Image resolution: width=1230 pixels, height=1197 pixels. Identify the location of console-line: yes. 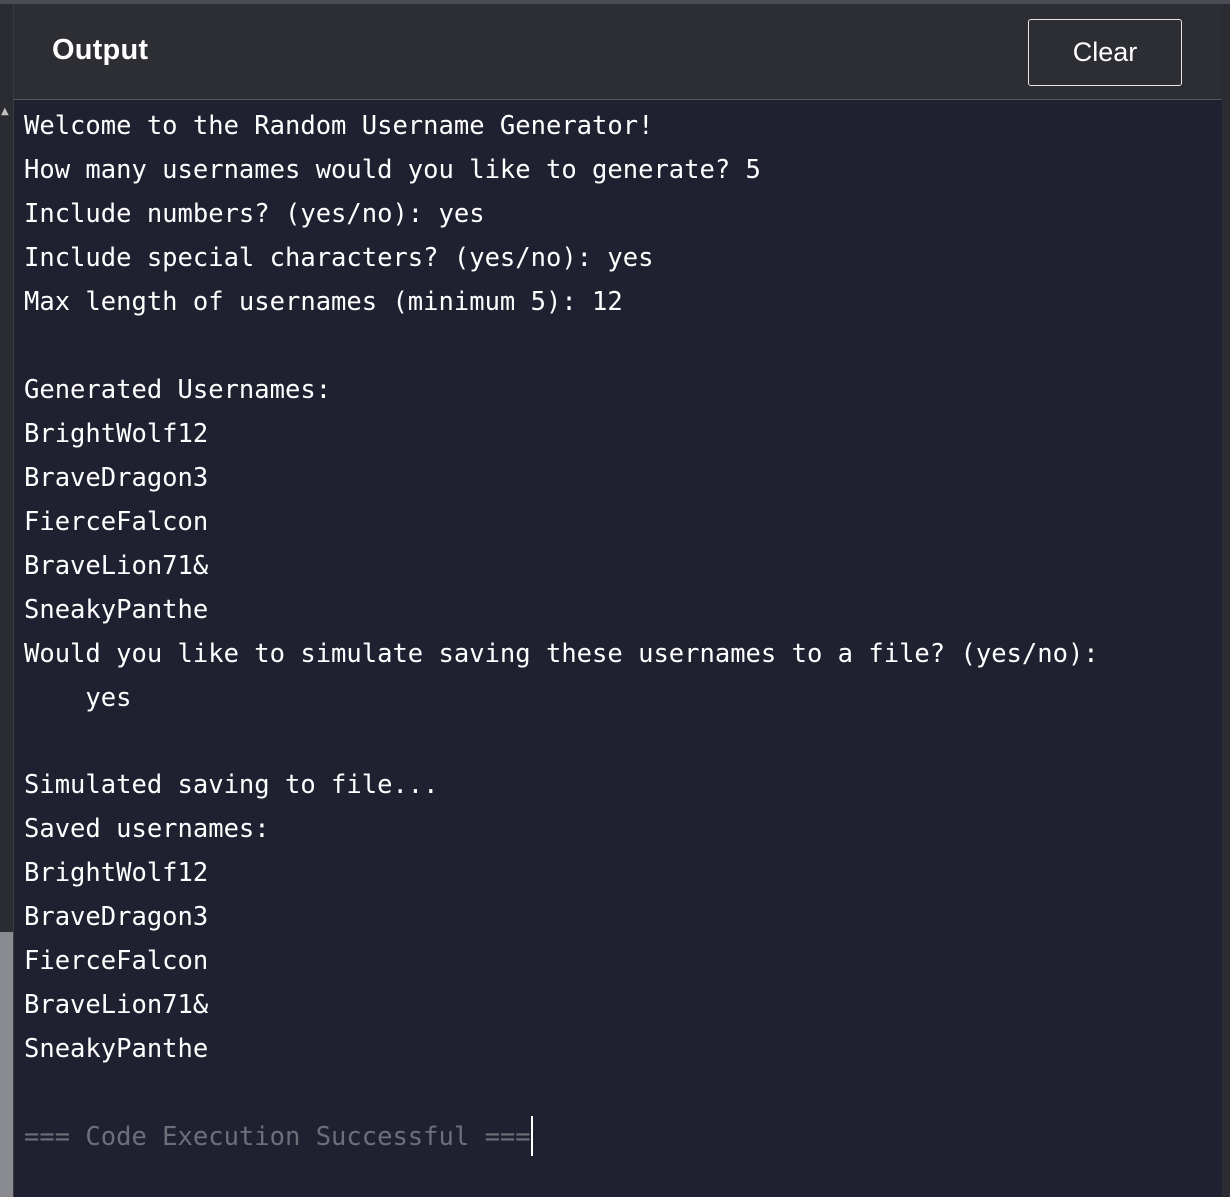
(78, 698).